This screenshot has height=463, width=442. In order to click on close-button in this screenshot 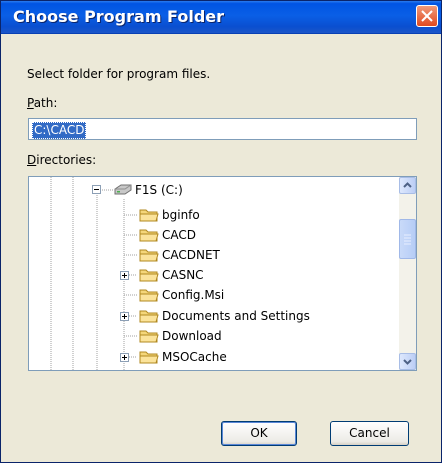, I will do `click(427, 16)`.